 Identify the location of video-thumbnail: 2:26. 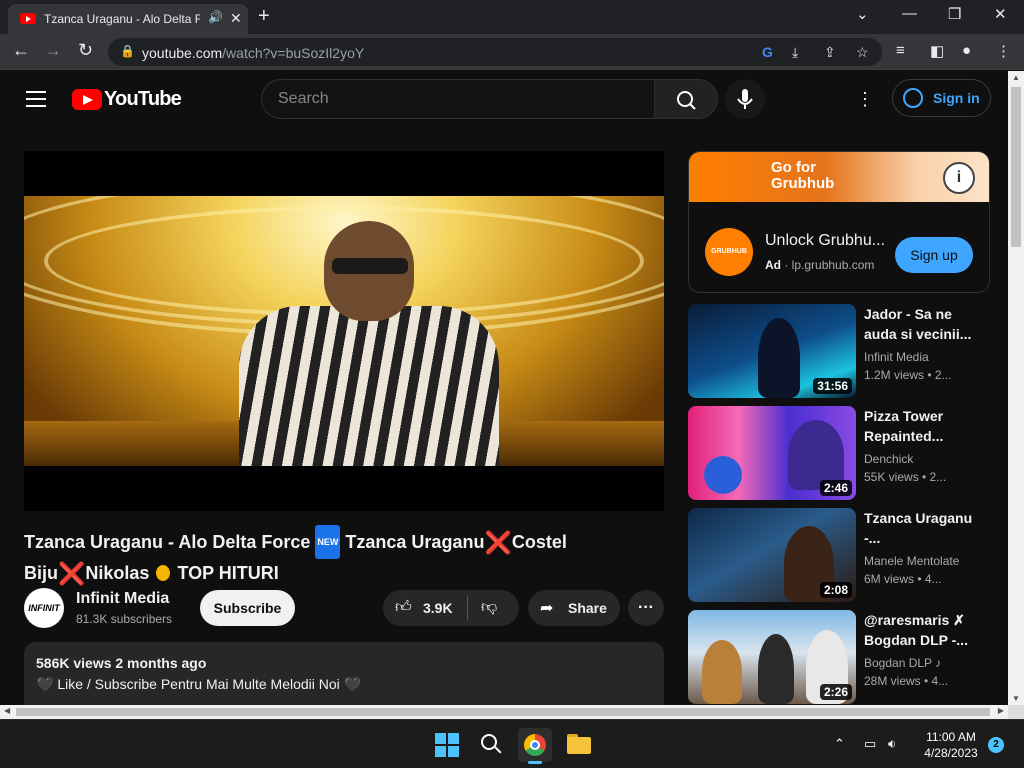
(772, 657).